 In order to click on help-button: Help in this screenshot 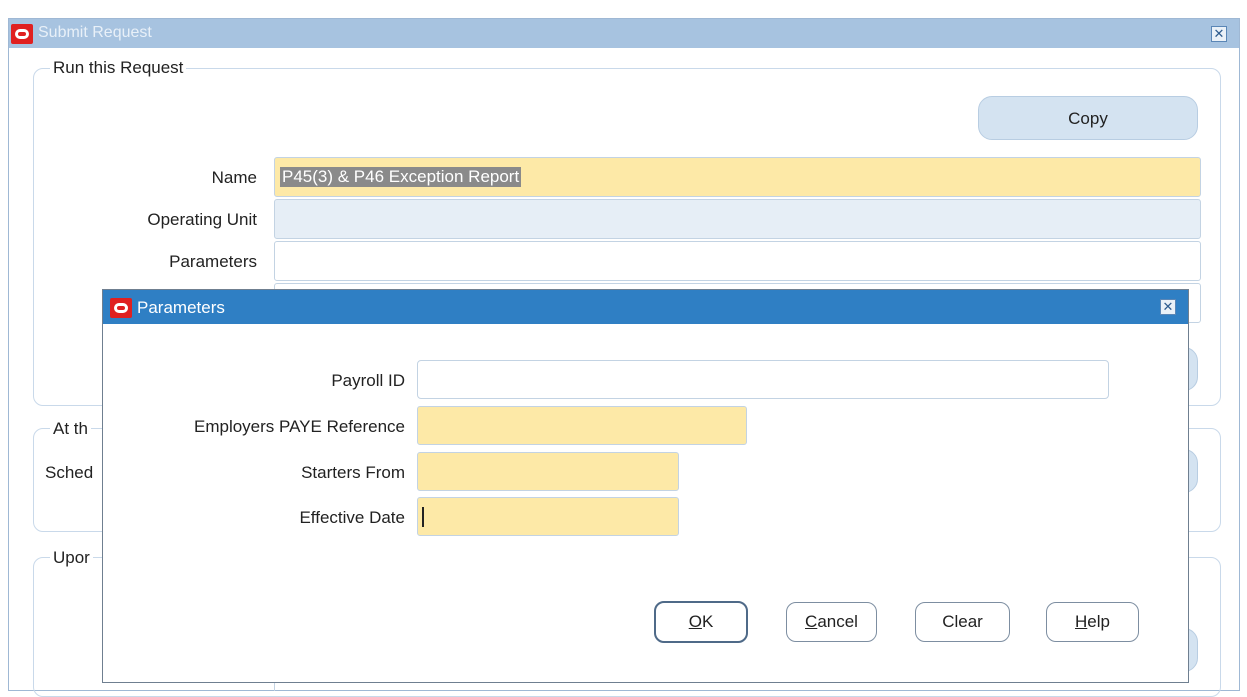, I will do `click(1092, 622)`.